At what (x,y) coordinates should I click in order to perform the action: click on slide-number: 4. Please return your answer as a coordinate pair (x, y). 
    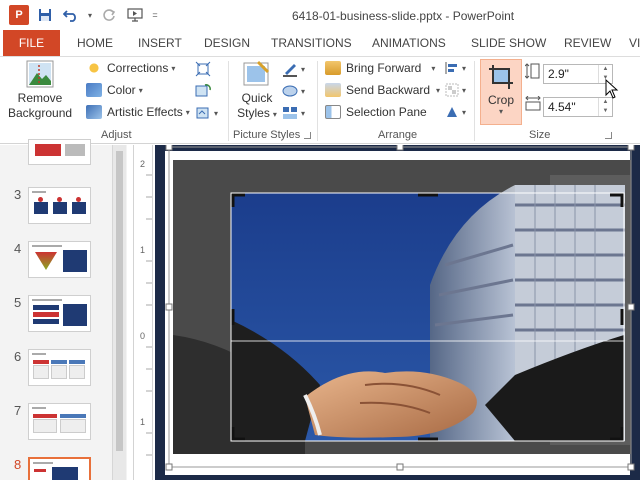
    Looking at the image, I should click on (18, 248).